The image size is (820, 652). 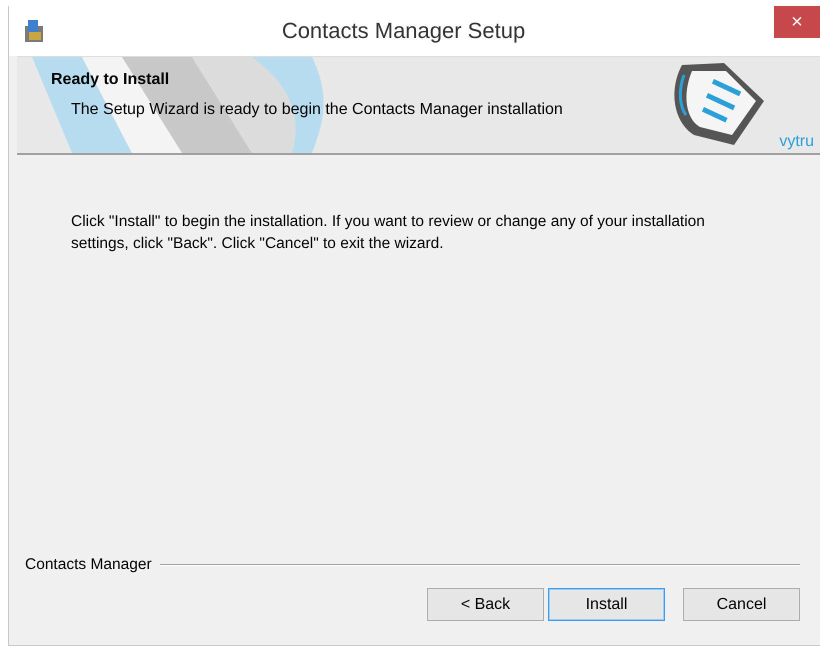 What do you see at coordinates (388, 233) in the screenshot?
I see `instructions-text: Click "Install" to begin the installation. If you want to review or change any of your installation settings, click "Back". Click "Cancel" to exit the wizard.` at bounding box center [388, 233].